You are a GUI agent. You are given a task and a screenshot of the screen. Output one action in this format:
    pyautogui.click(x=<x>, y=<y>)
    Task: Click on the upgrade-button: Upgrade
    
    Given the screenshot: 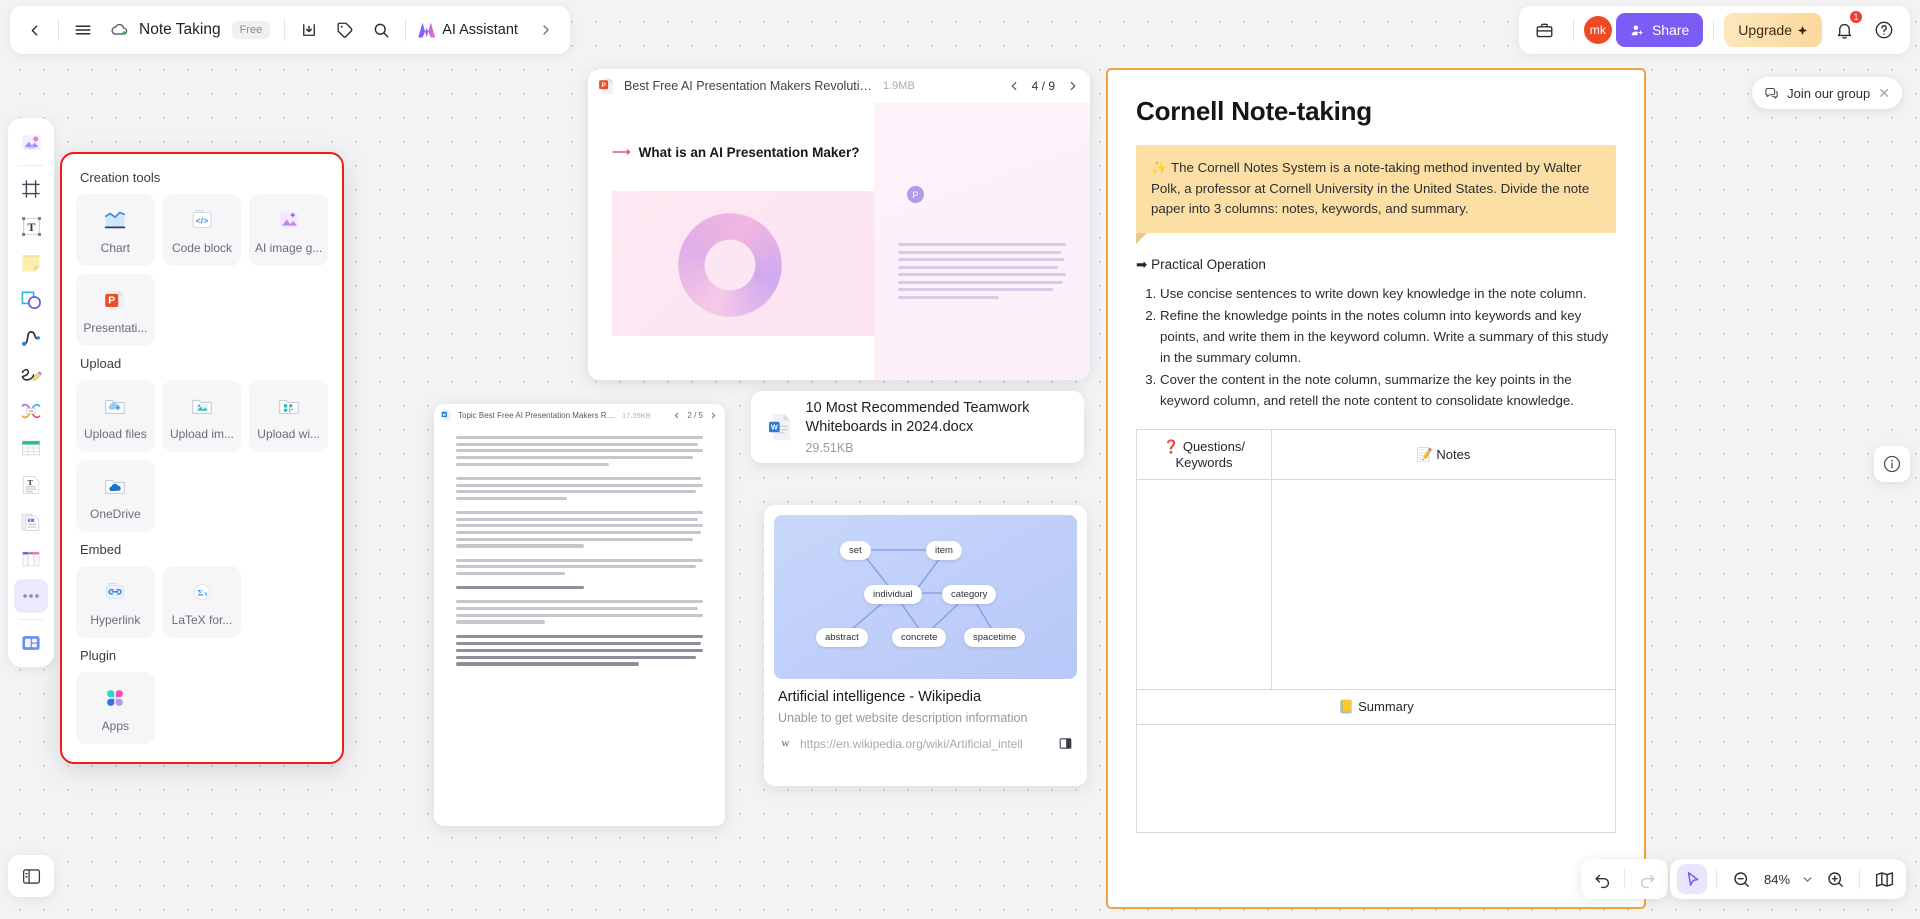 What is the action you would take?
    pyautogui.click(x=1773, y=30)
    